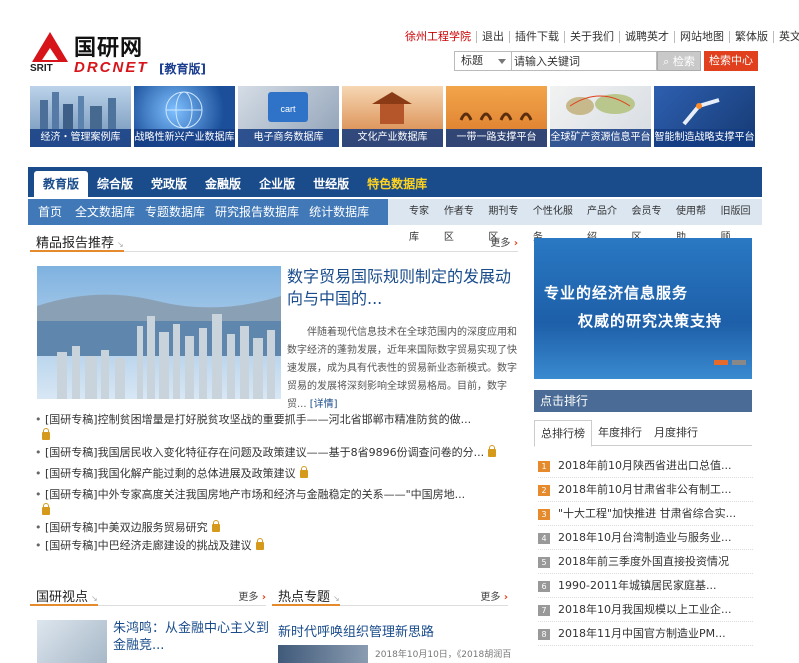 The width and height of the screenshot is (799, 663). What do you see at coordinates (169, 184) in the screenshot?
I see `tab-government: 党政版` at bounding box center [169, 184].